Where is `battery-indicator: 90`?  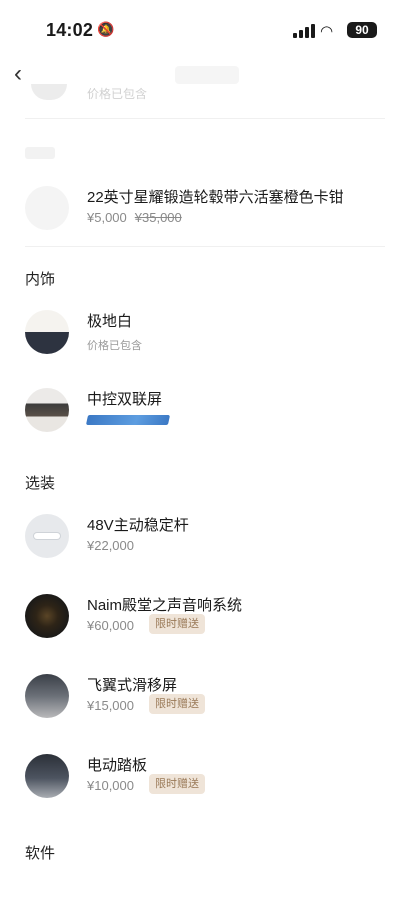 battery-indicator: 90 is located at coordinates (362, 30).